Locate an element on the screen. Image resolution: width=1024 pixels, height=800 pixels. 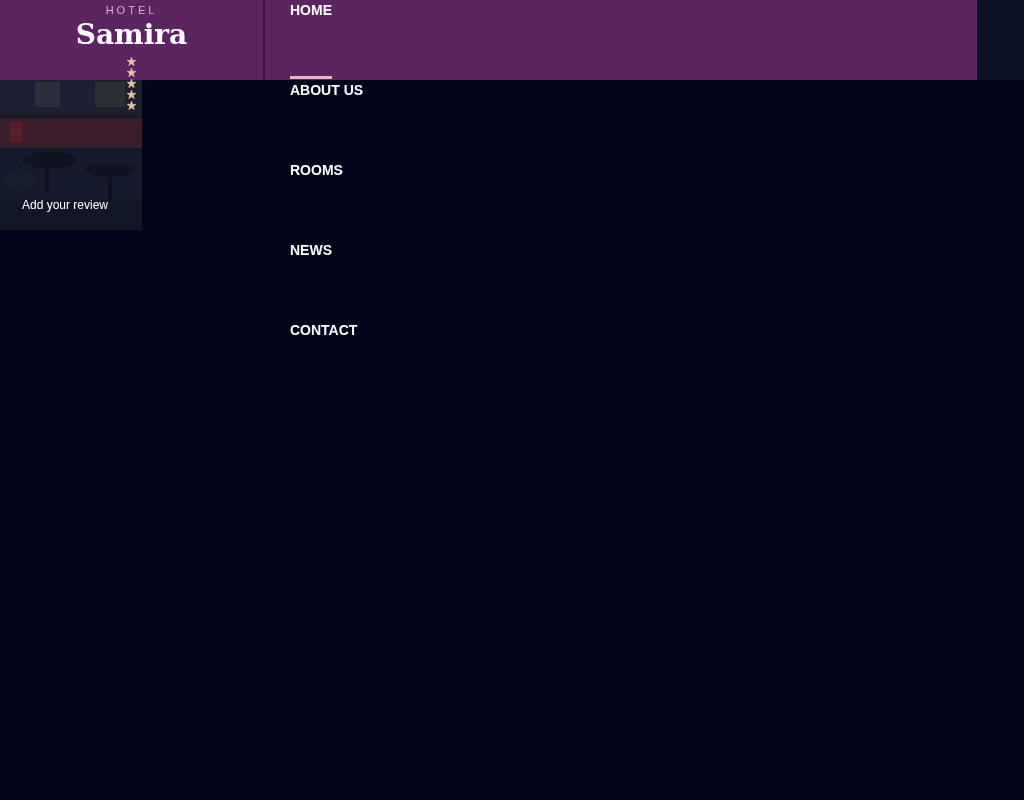
logo-name: Samira is located at coordinates (131, 35).